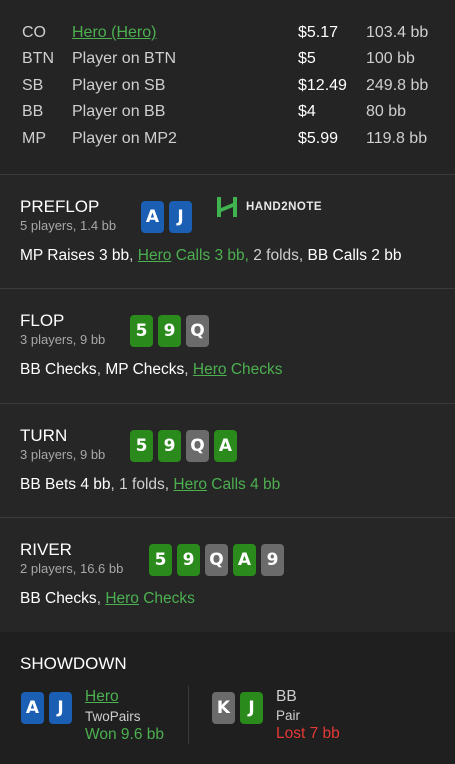 The width and height of the screenshot is (455, 764). What do you see at coordinates (73, 663) in the screenshot?
I see `showdown-title: SHOWDOWN` at bounding box center [73, 663].